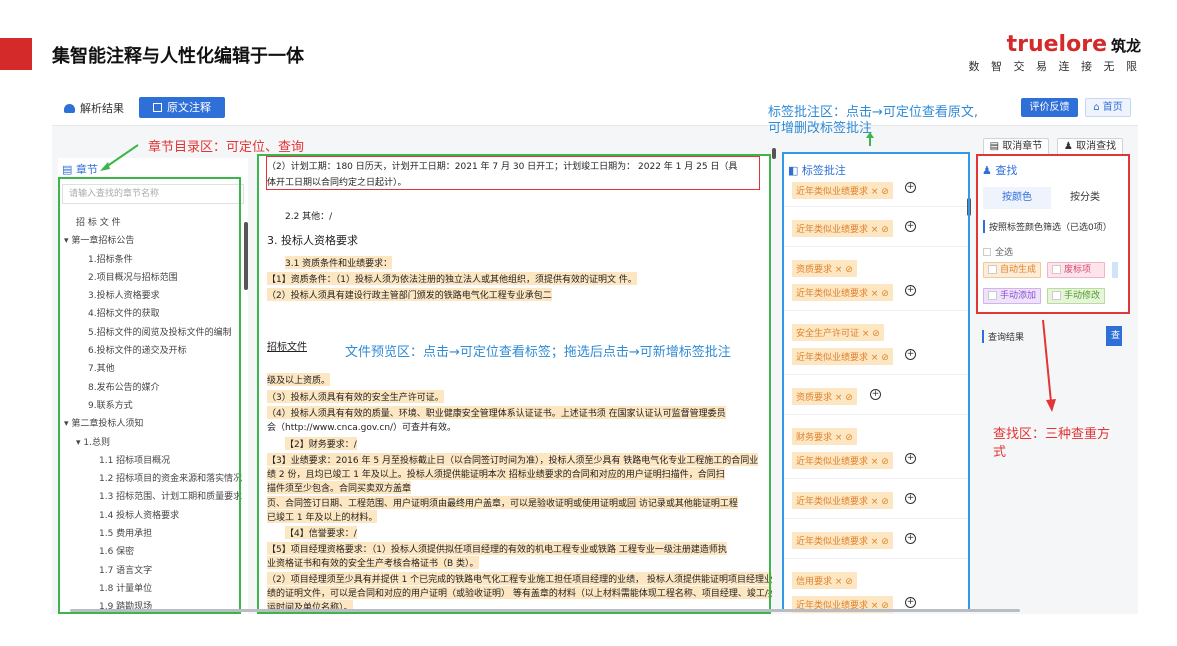 The image size is (1177, 646). I want to click on arrow-find-head, so click(1051, 405).